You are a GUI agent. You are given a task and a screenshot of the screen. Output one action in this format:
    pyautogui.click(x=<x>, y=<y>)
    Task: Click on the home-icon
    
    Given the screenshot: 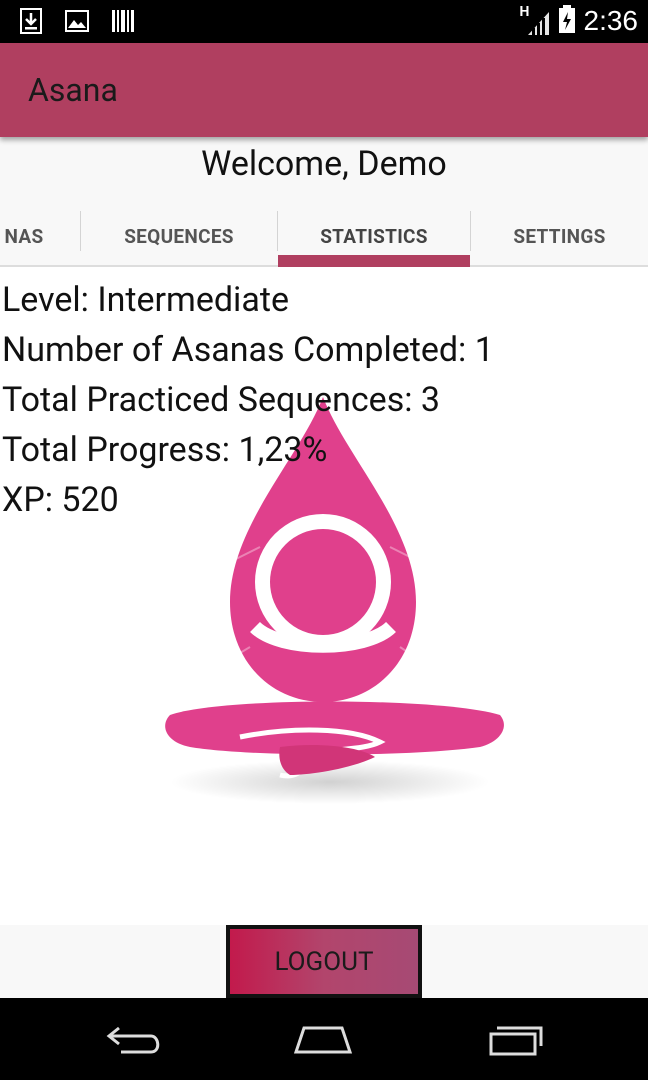 What is the action you would take?
    pyautogui.click(x=323, y=1039)
    